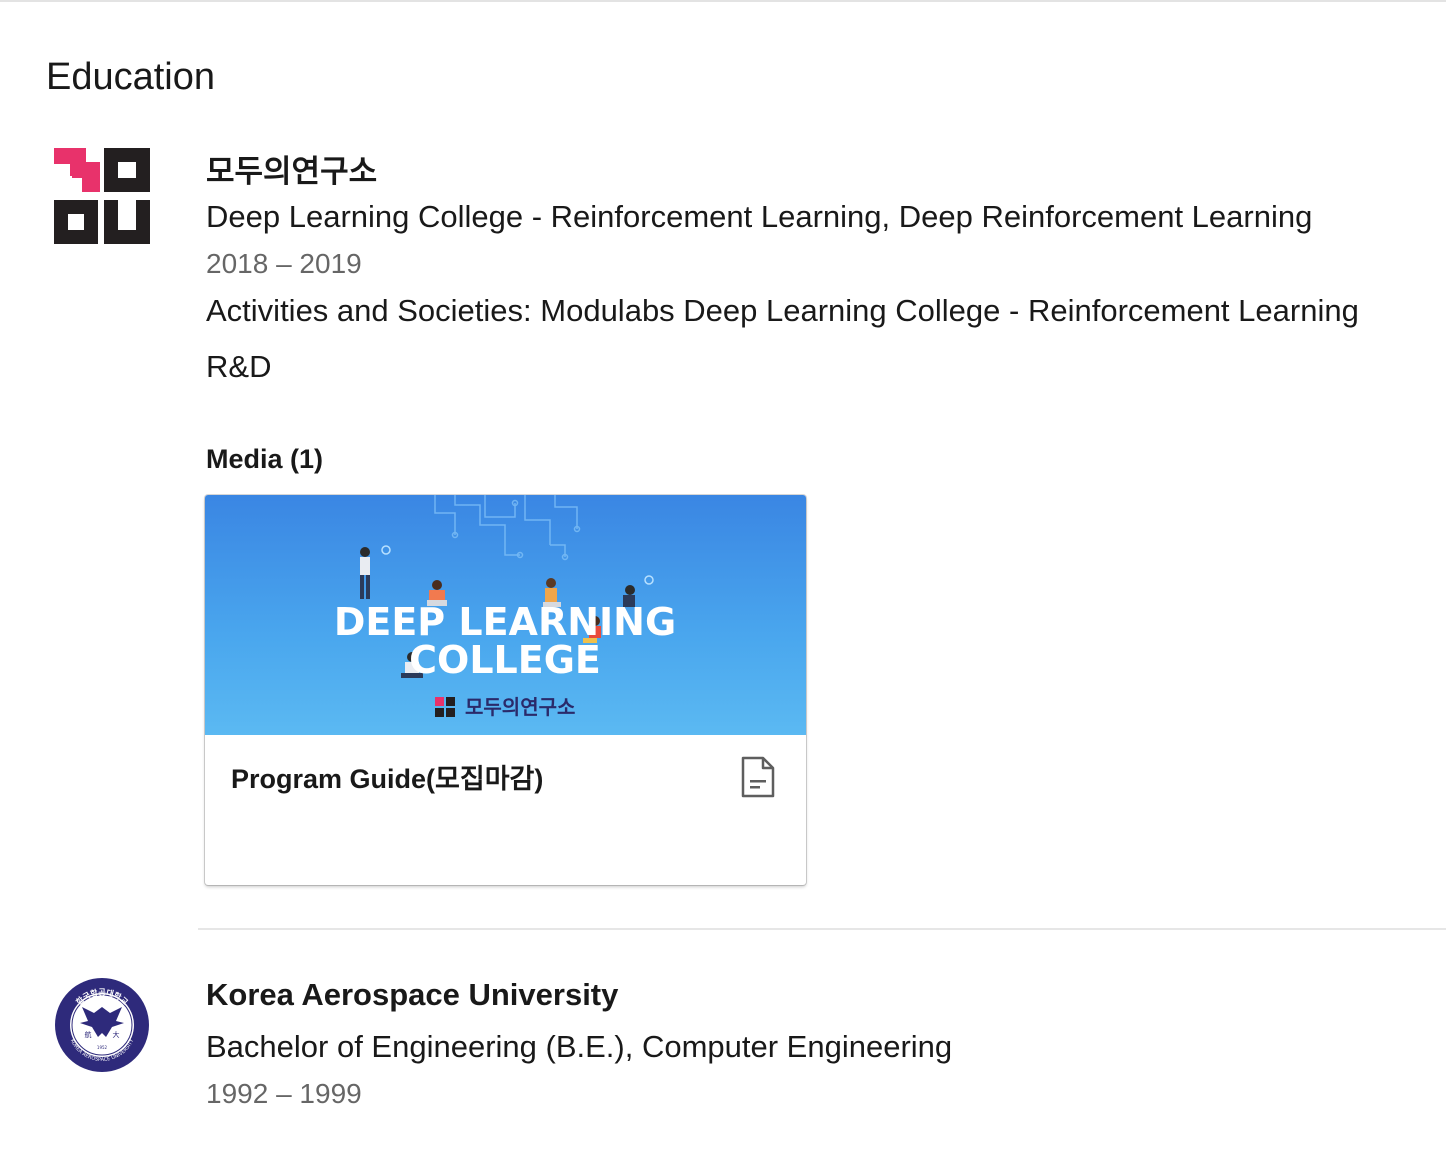 This screenshot has height=1150, width=1446. Describe the element at coordinates (505, 607) in the screenshot. I see `thumbnail-illustration: DEEP LEARNING COLLEGE 모두의연구소` at that location.